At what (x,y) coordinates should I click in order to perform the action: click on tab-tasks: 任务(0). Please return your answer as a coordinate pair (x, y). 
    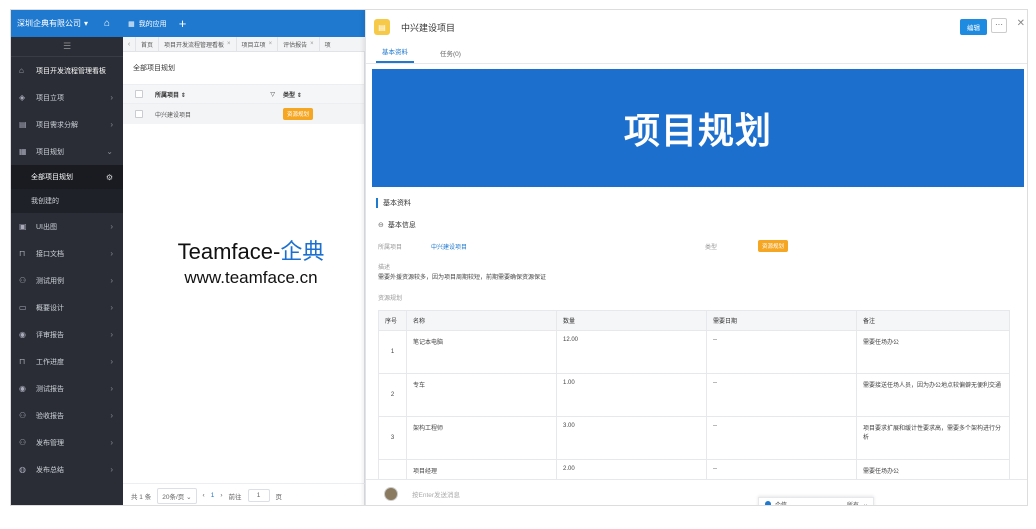
    Looking at the image, I should click on (450, 55).